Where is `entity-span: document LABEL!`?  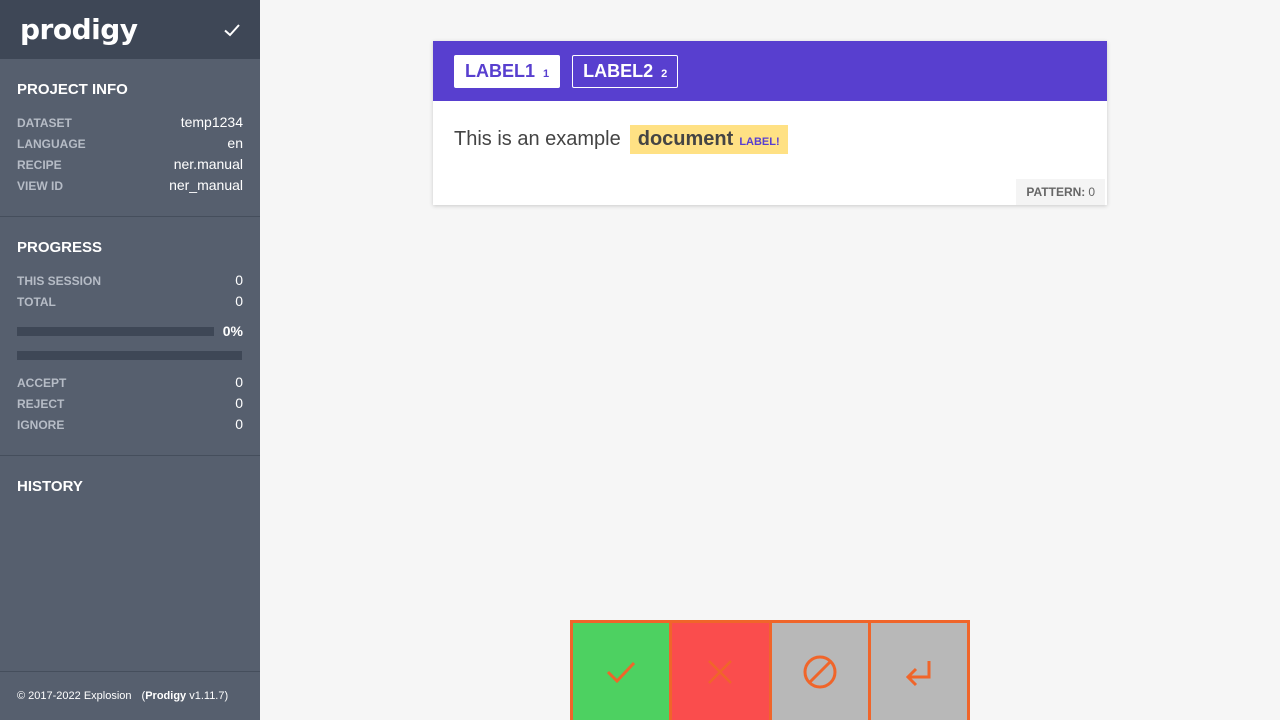
entity-span: document LABEL! is located at coordinates (708, 139).